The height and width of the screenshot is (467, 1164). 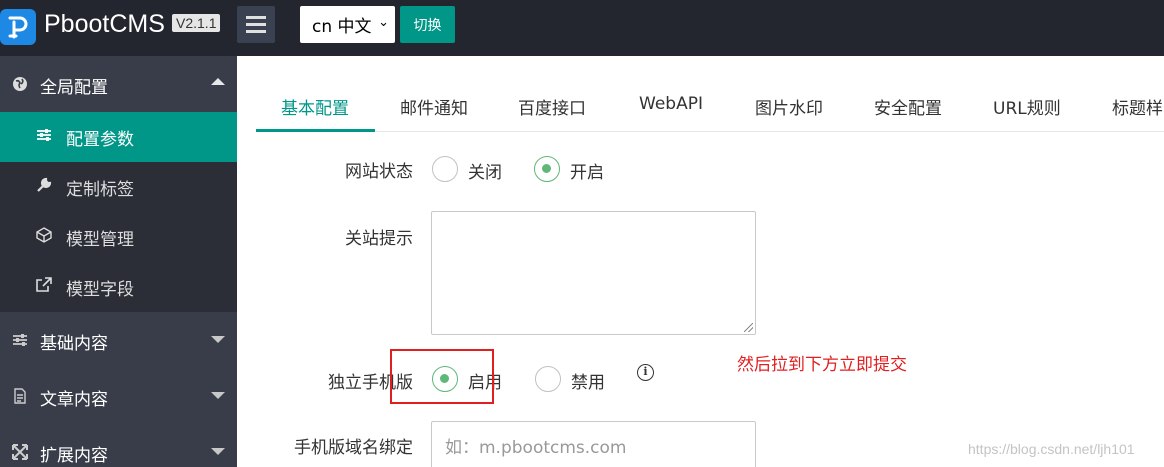 I want to click on sidebar-group-article-content: 文章内容, so click(x=118, y=396).